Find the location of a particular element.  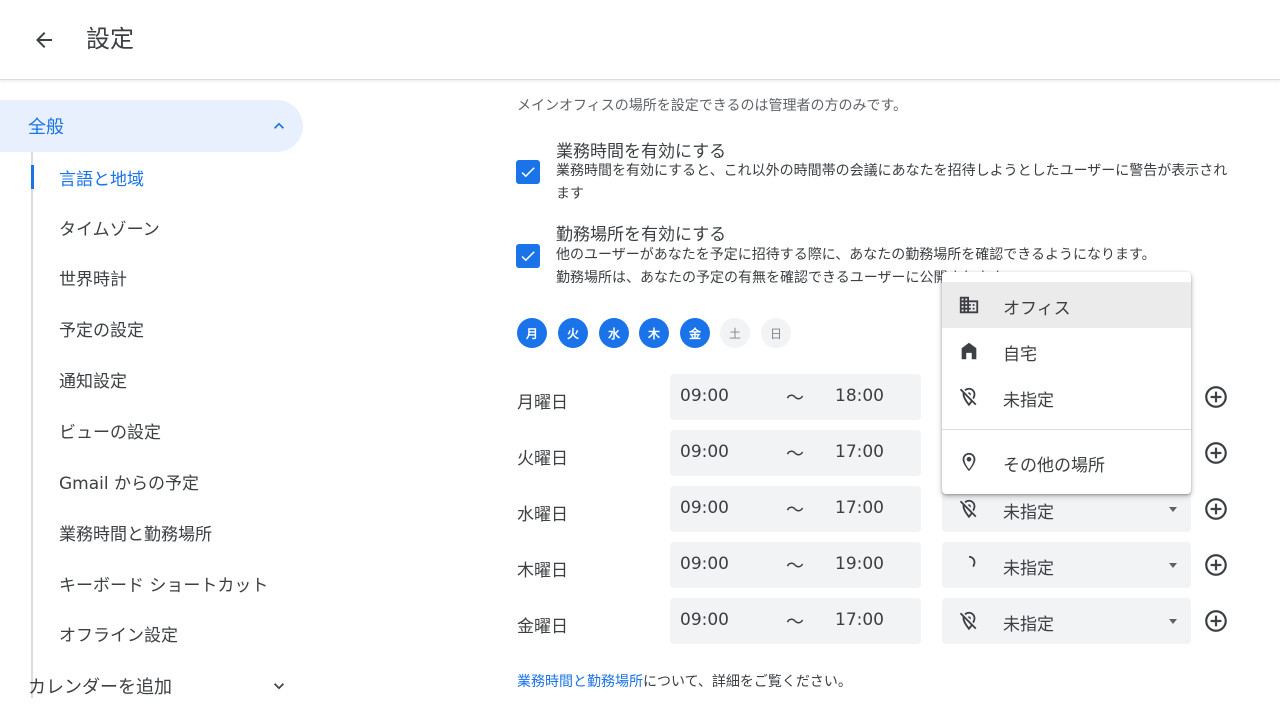

menu-item-office: オフィス is located at coordinates (1066, 305).